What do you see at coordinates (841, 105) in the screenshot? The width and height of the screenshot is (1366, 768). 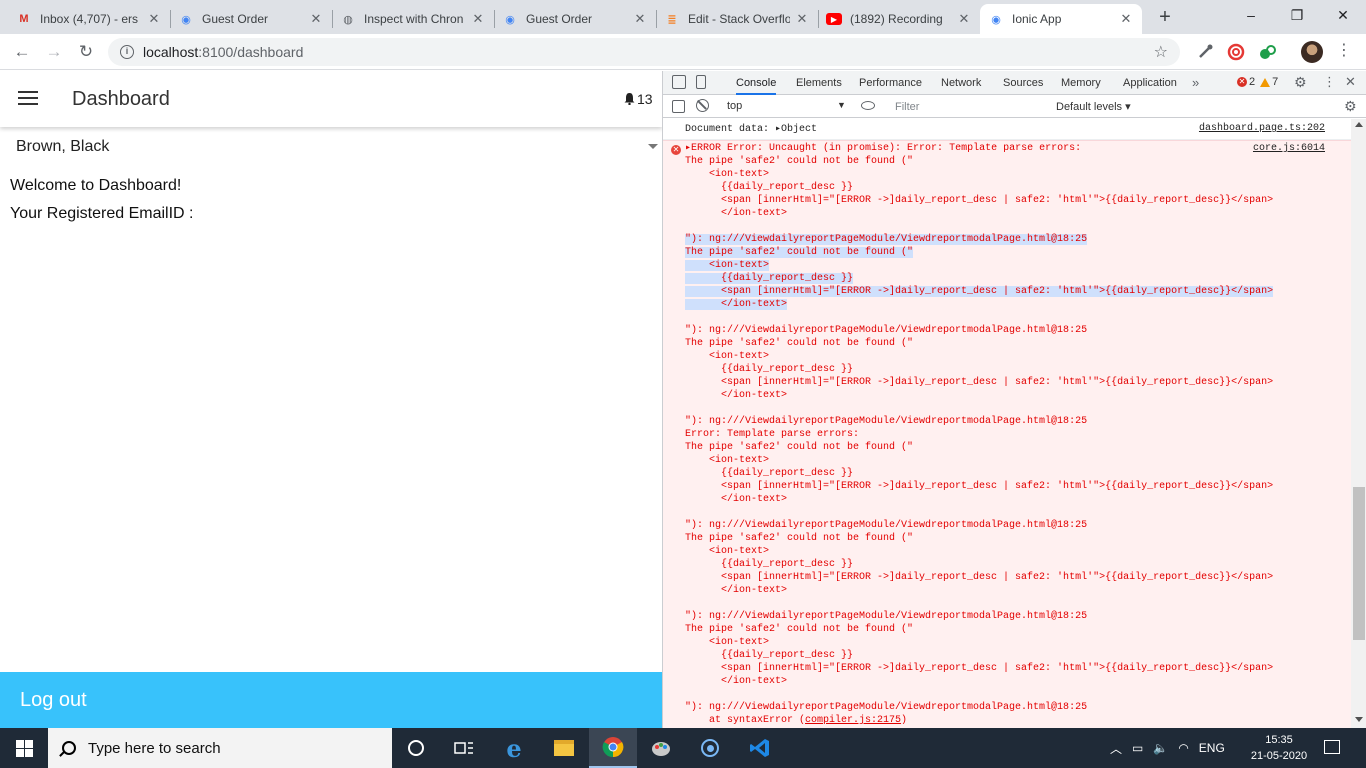 I see `context-caret-icon: ▼` at bounding box center [841, 105].